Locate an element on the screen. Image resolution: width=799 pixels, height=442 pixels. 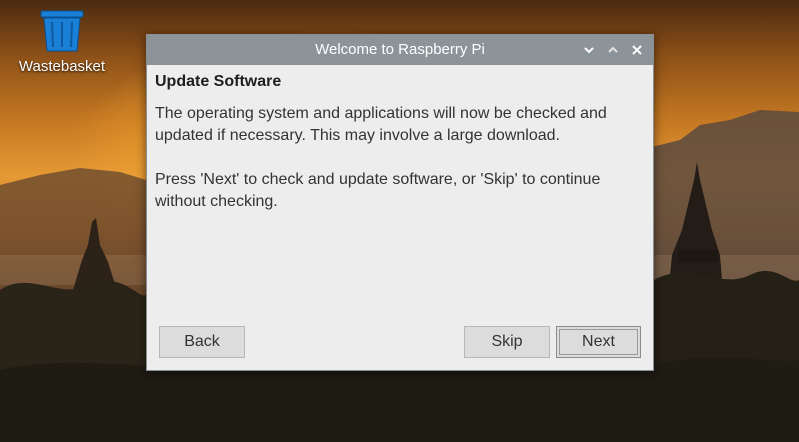
window-title: Welcome to Raspberry Pi is located at coordinates (400, 49).